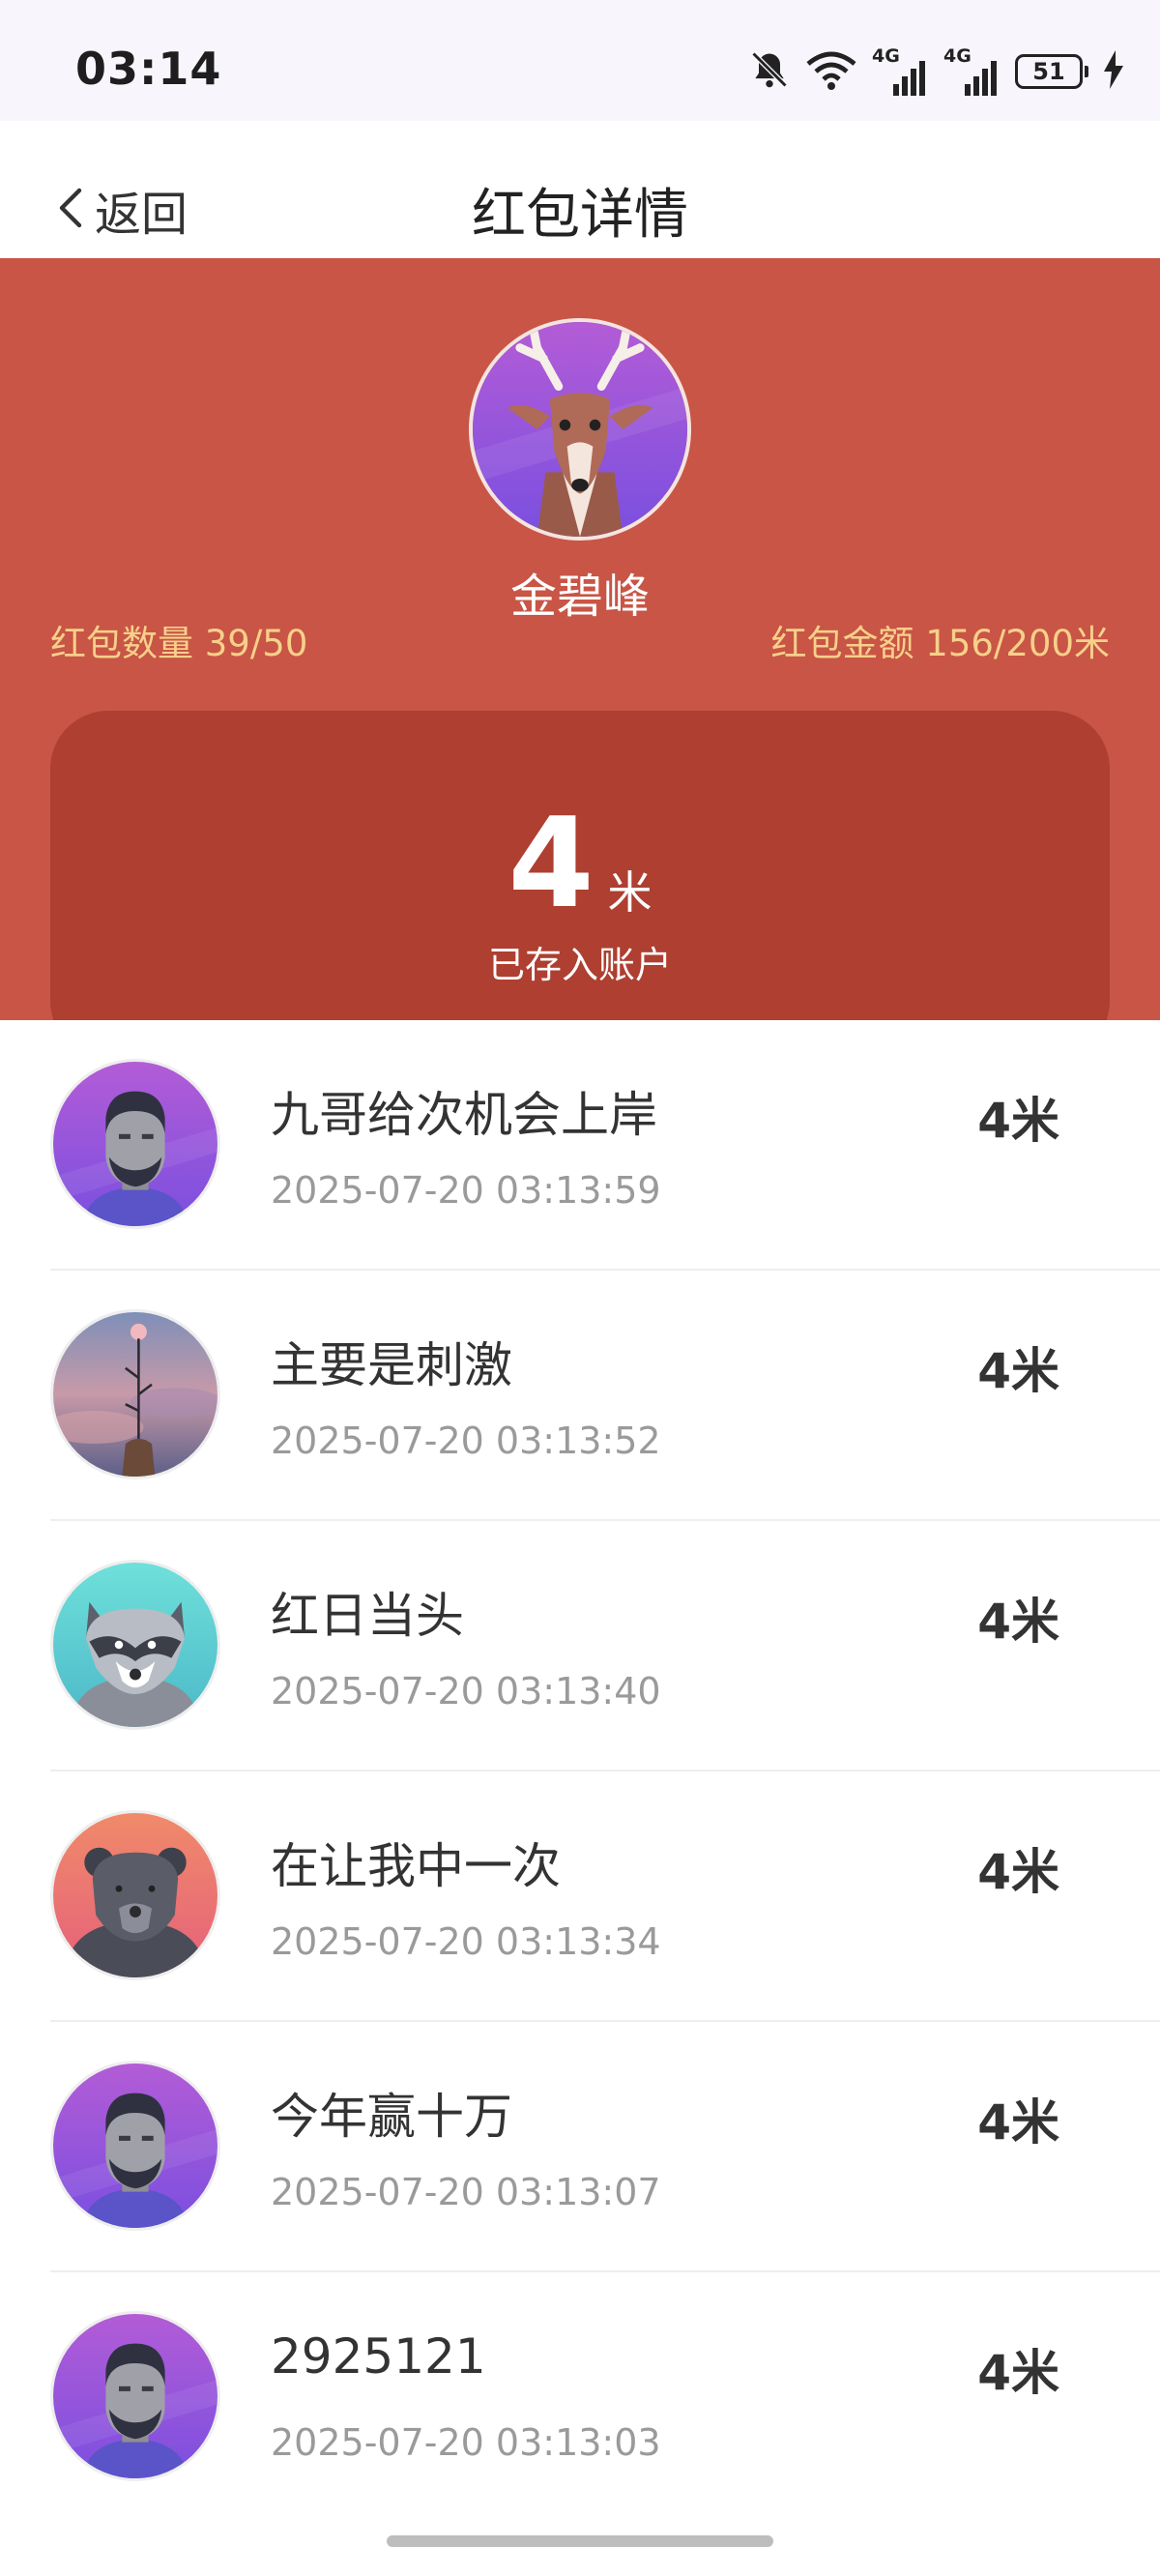  I want to click on claimer-name: 九哥给次机会上岸, so click(464, 1115).